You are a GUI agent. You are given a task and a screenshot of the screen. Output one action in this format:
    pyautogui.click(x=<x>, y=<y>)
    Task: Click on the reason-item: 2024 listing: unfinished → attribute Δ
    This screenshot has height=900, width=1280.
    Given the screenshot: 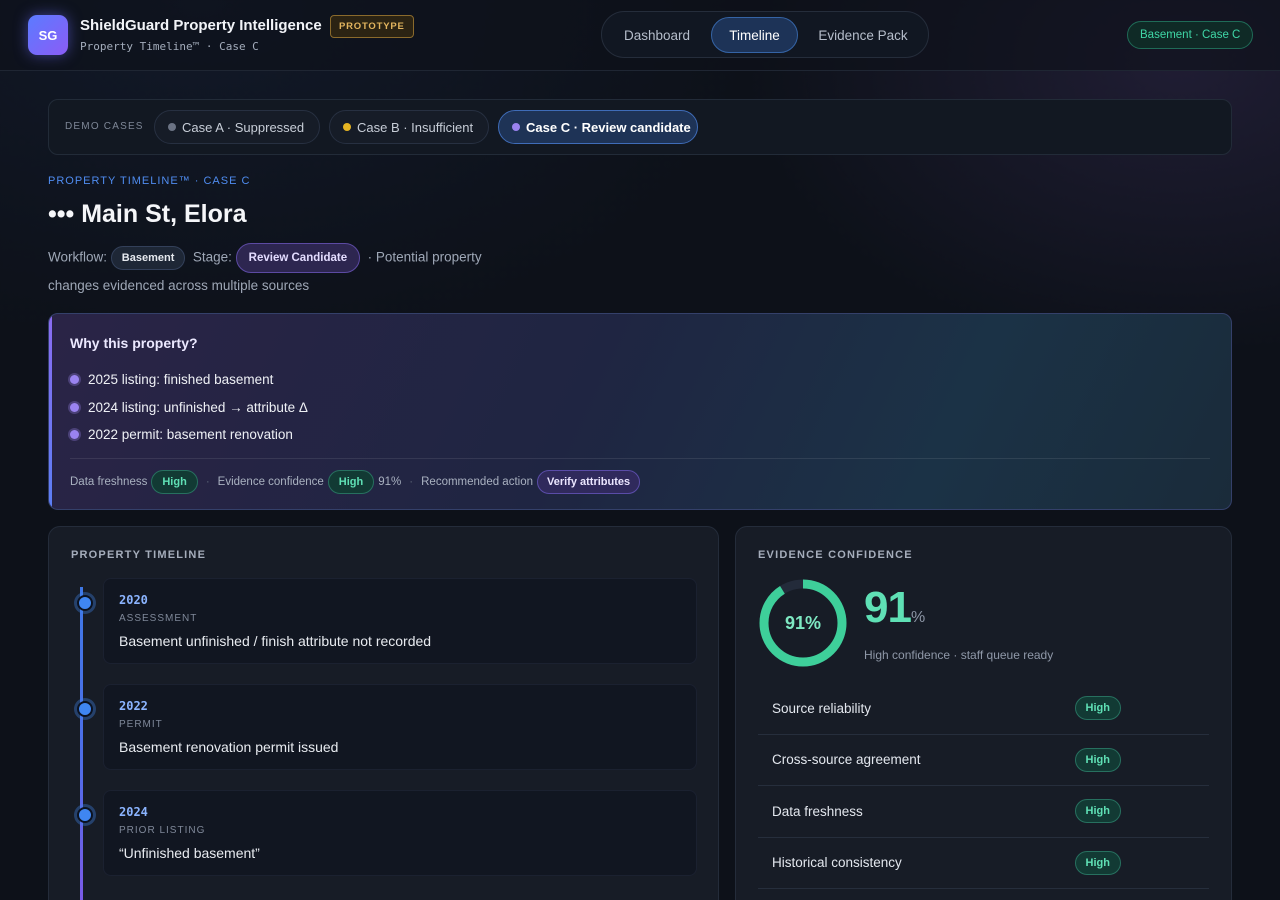 What is the action you would take?
    pyautogui.click(x=189, y=408)
    